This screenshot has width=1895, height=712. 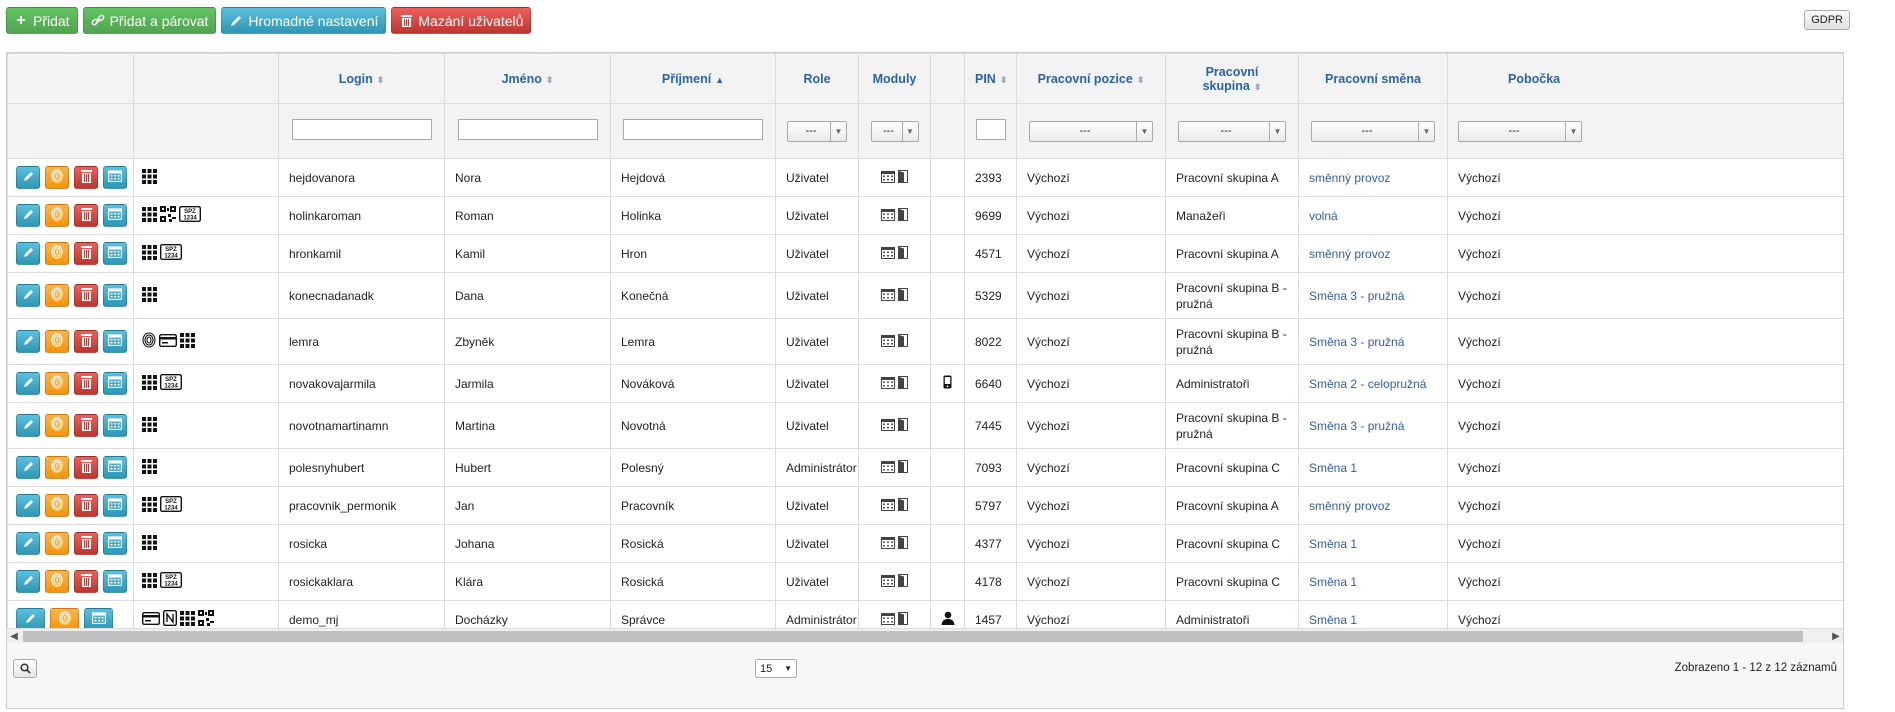 What do you see at coordinates (817, 78) in the screenshot?
I see `col-role: Role` at bounding box center [817, 78].